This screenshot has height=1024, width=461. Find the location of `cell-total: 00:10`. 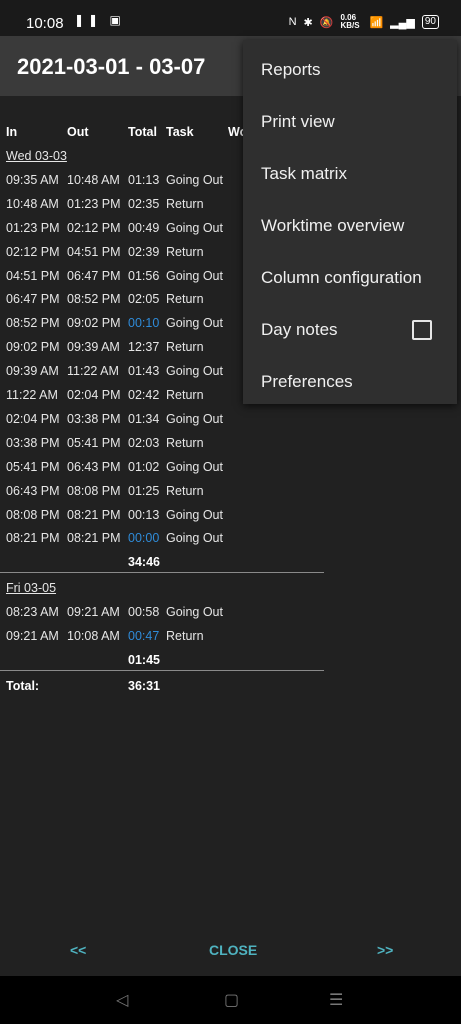

cell-total: 00:10 is located at coordinates (144, 323).